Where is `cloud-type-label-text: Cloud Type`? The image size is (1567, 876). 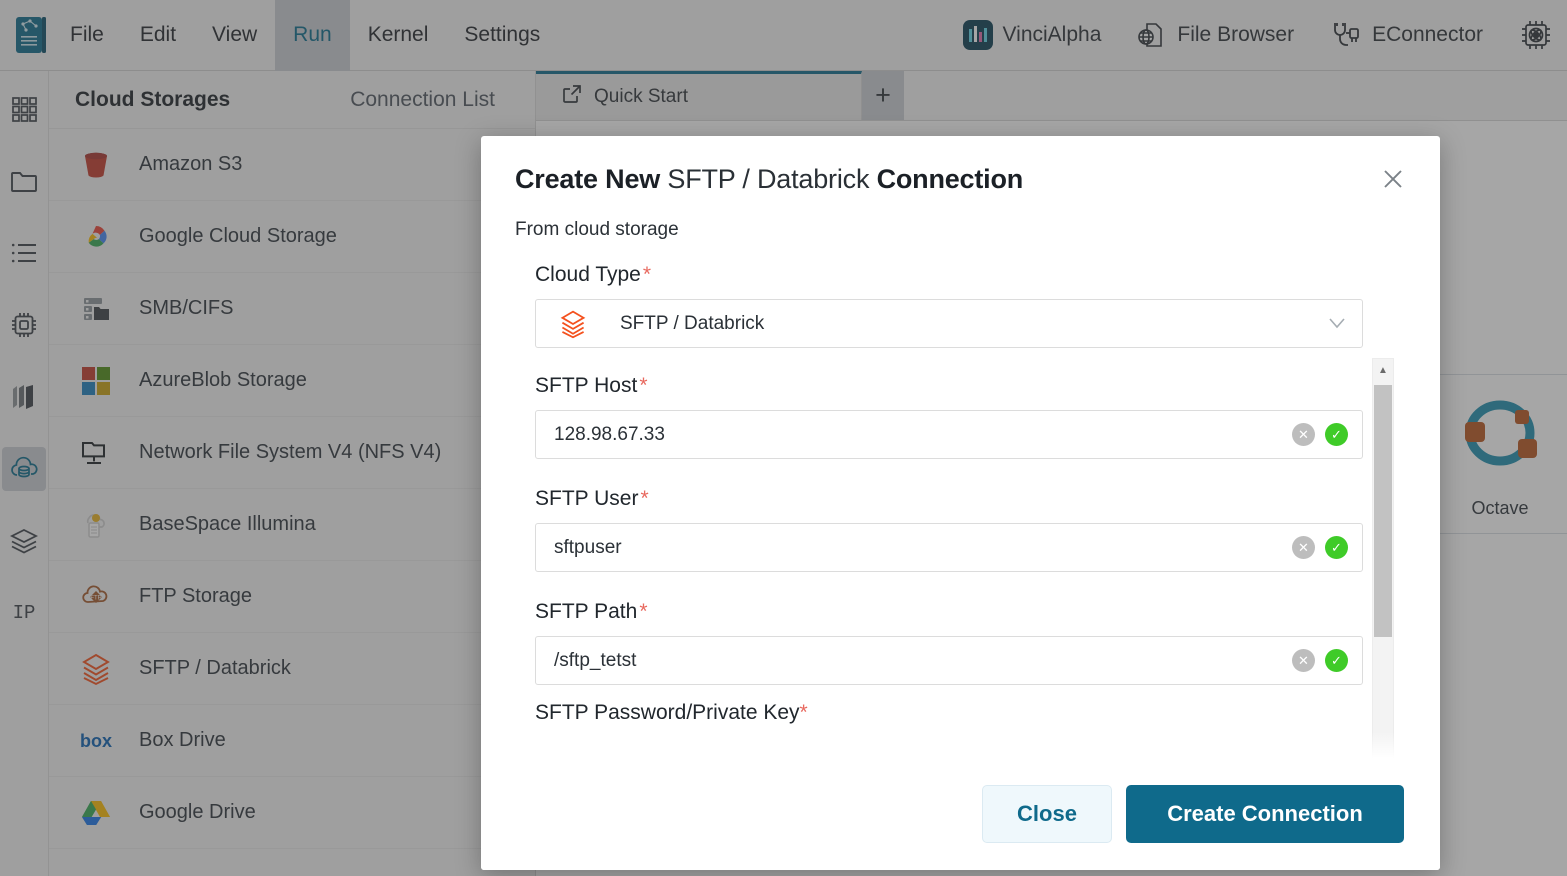
cloud-type-label-text: Cloud Type is located at coordinates (588, 274).